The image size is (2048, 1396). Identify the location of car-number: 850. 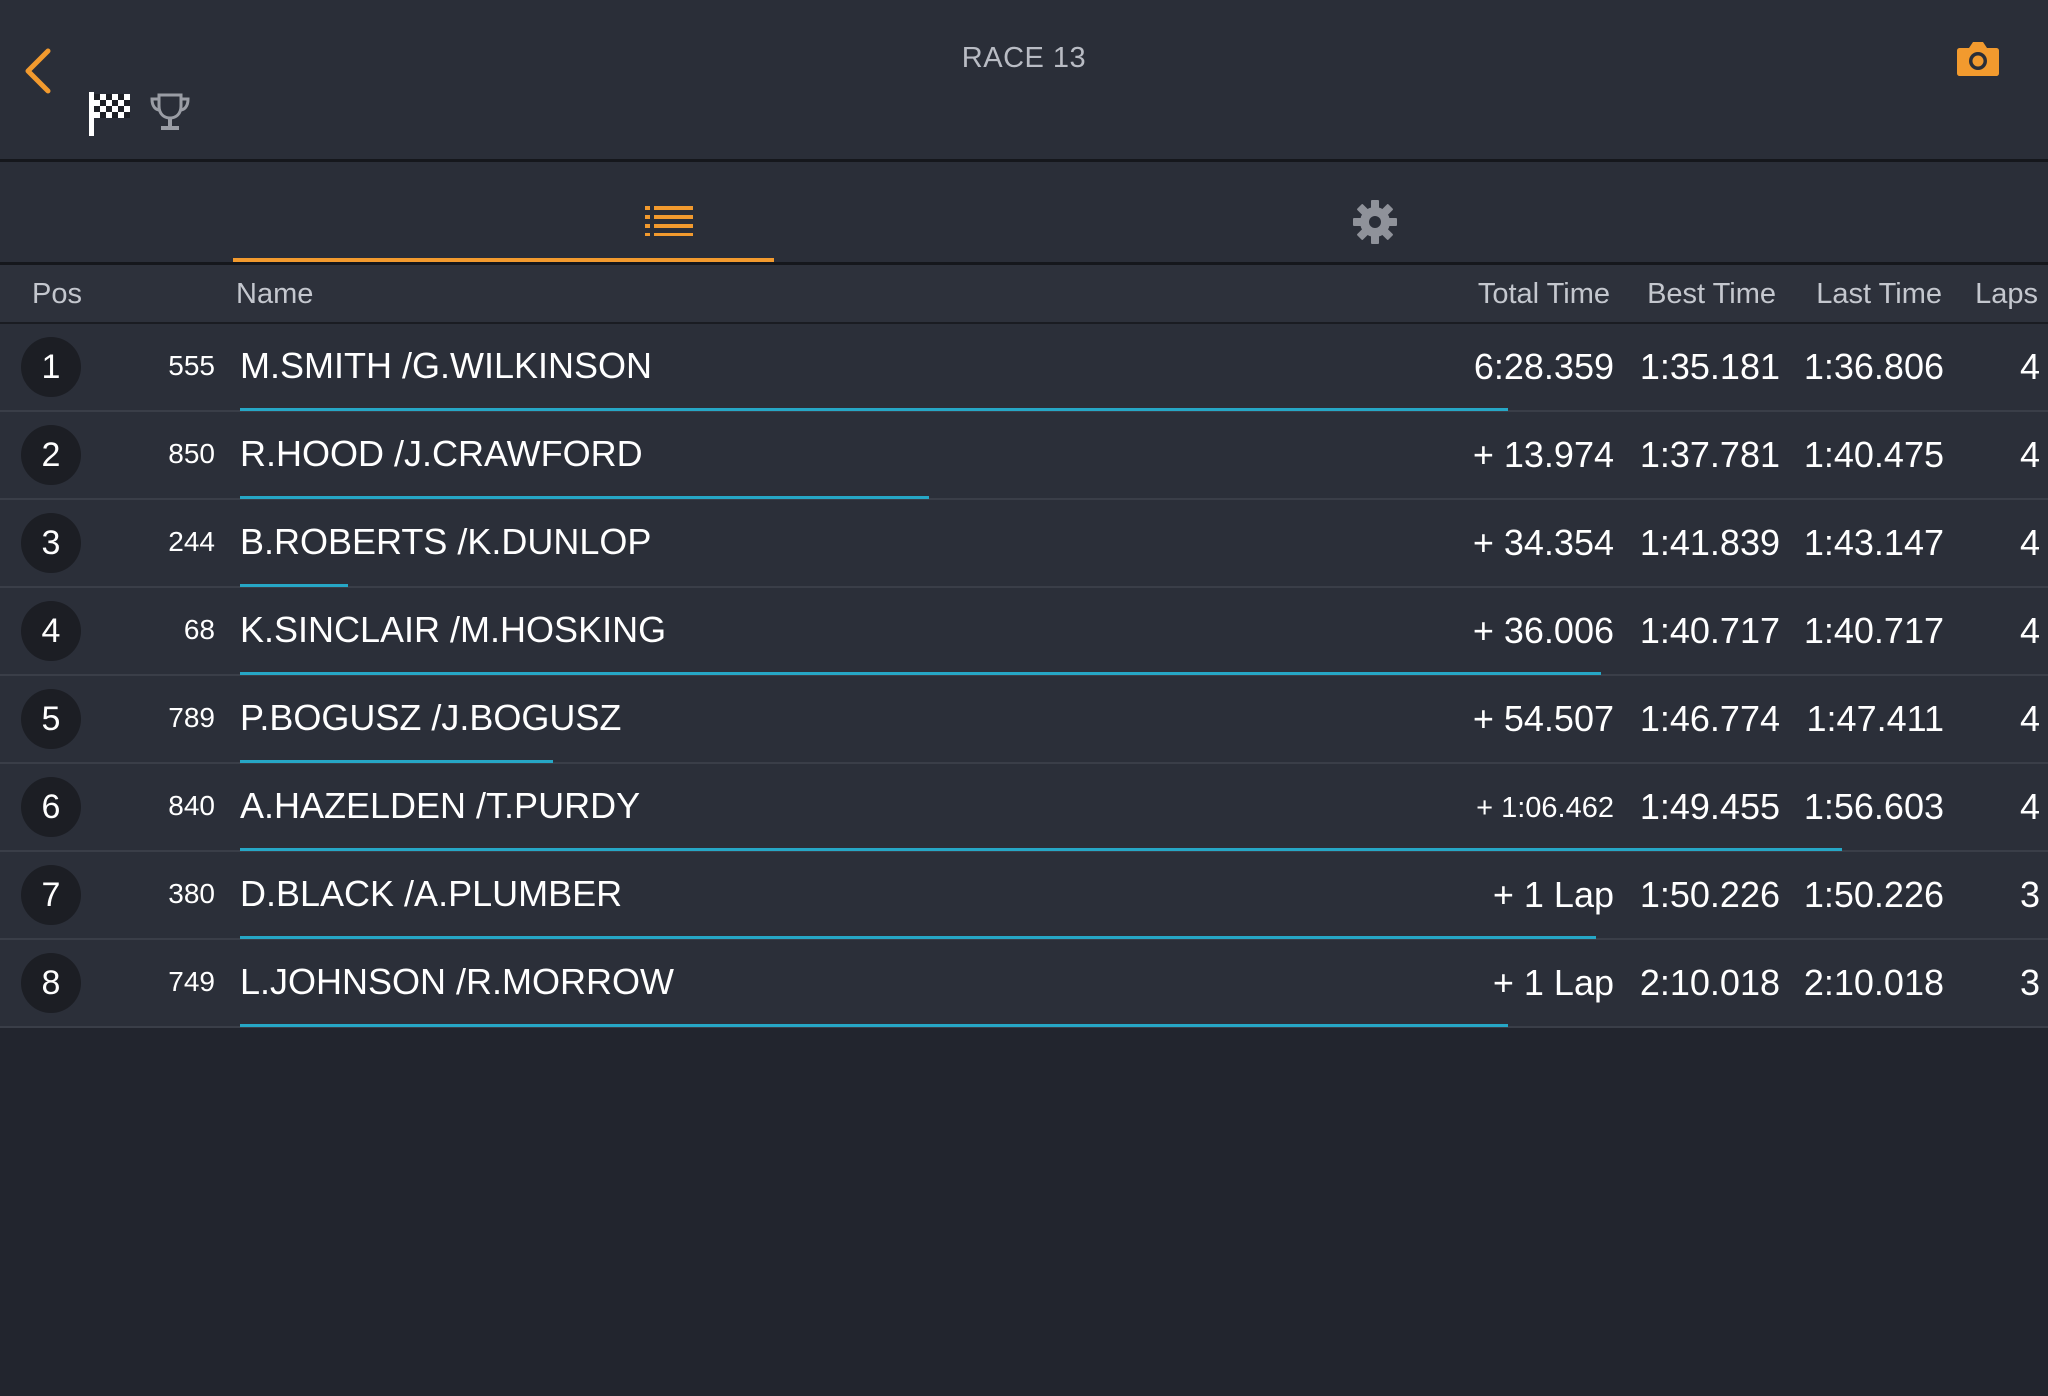
(191, 453).